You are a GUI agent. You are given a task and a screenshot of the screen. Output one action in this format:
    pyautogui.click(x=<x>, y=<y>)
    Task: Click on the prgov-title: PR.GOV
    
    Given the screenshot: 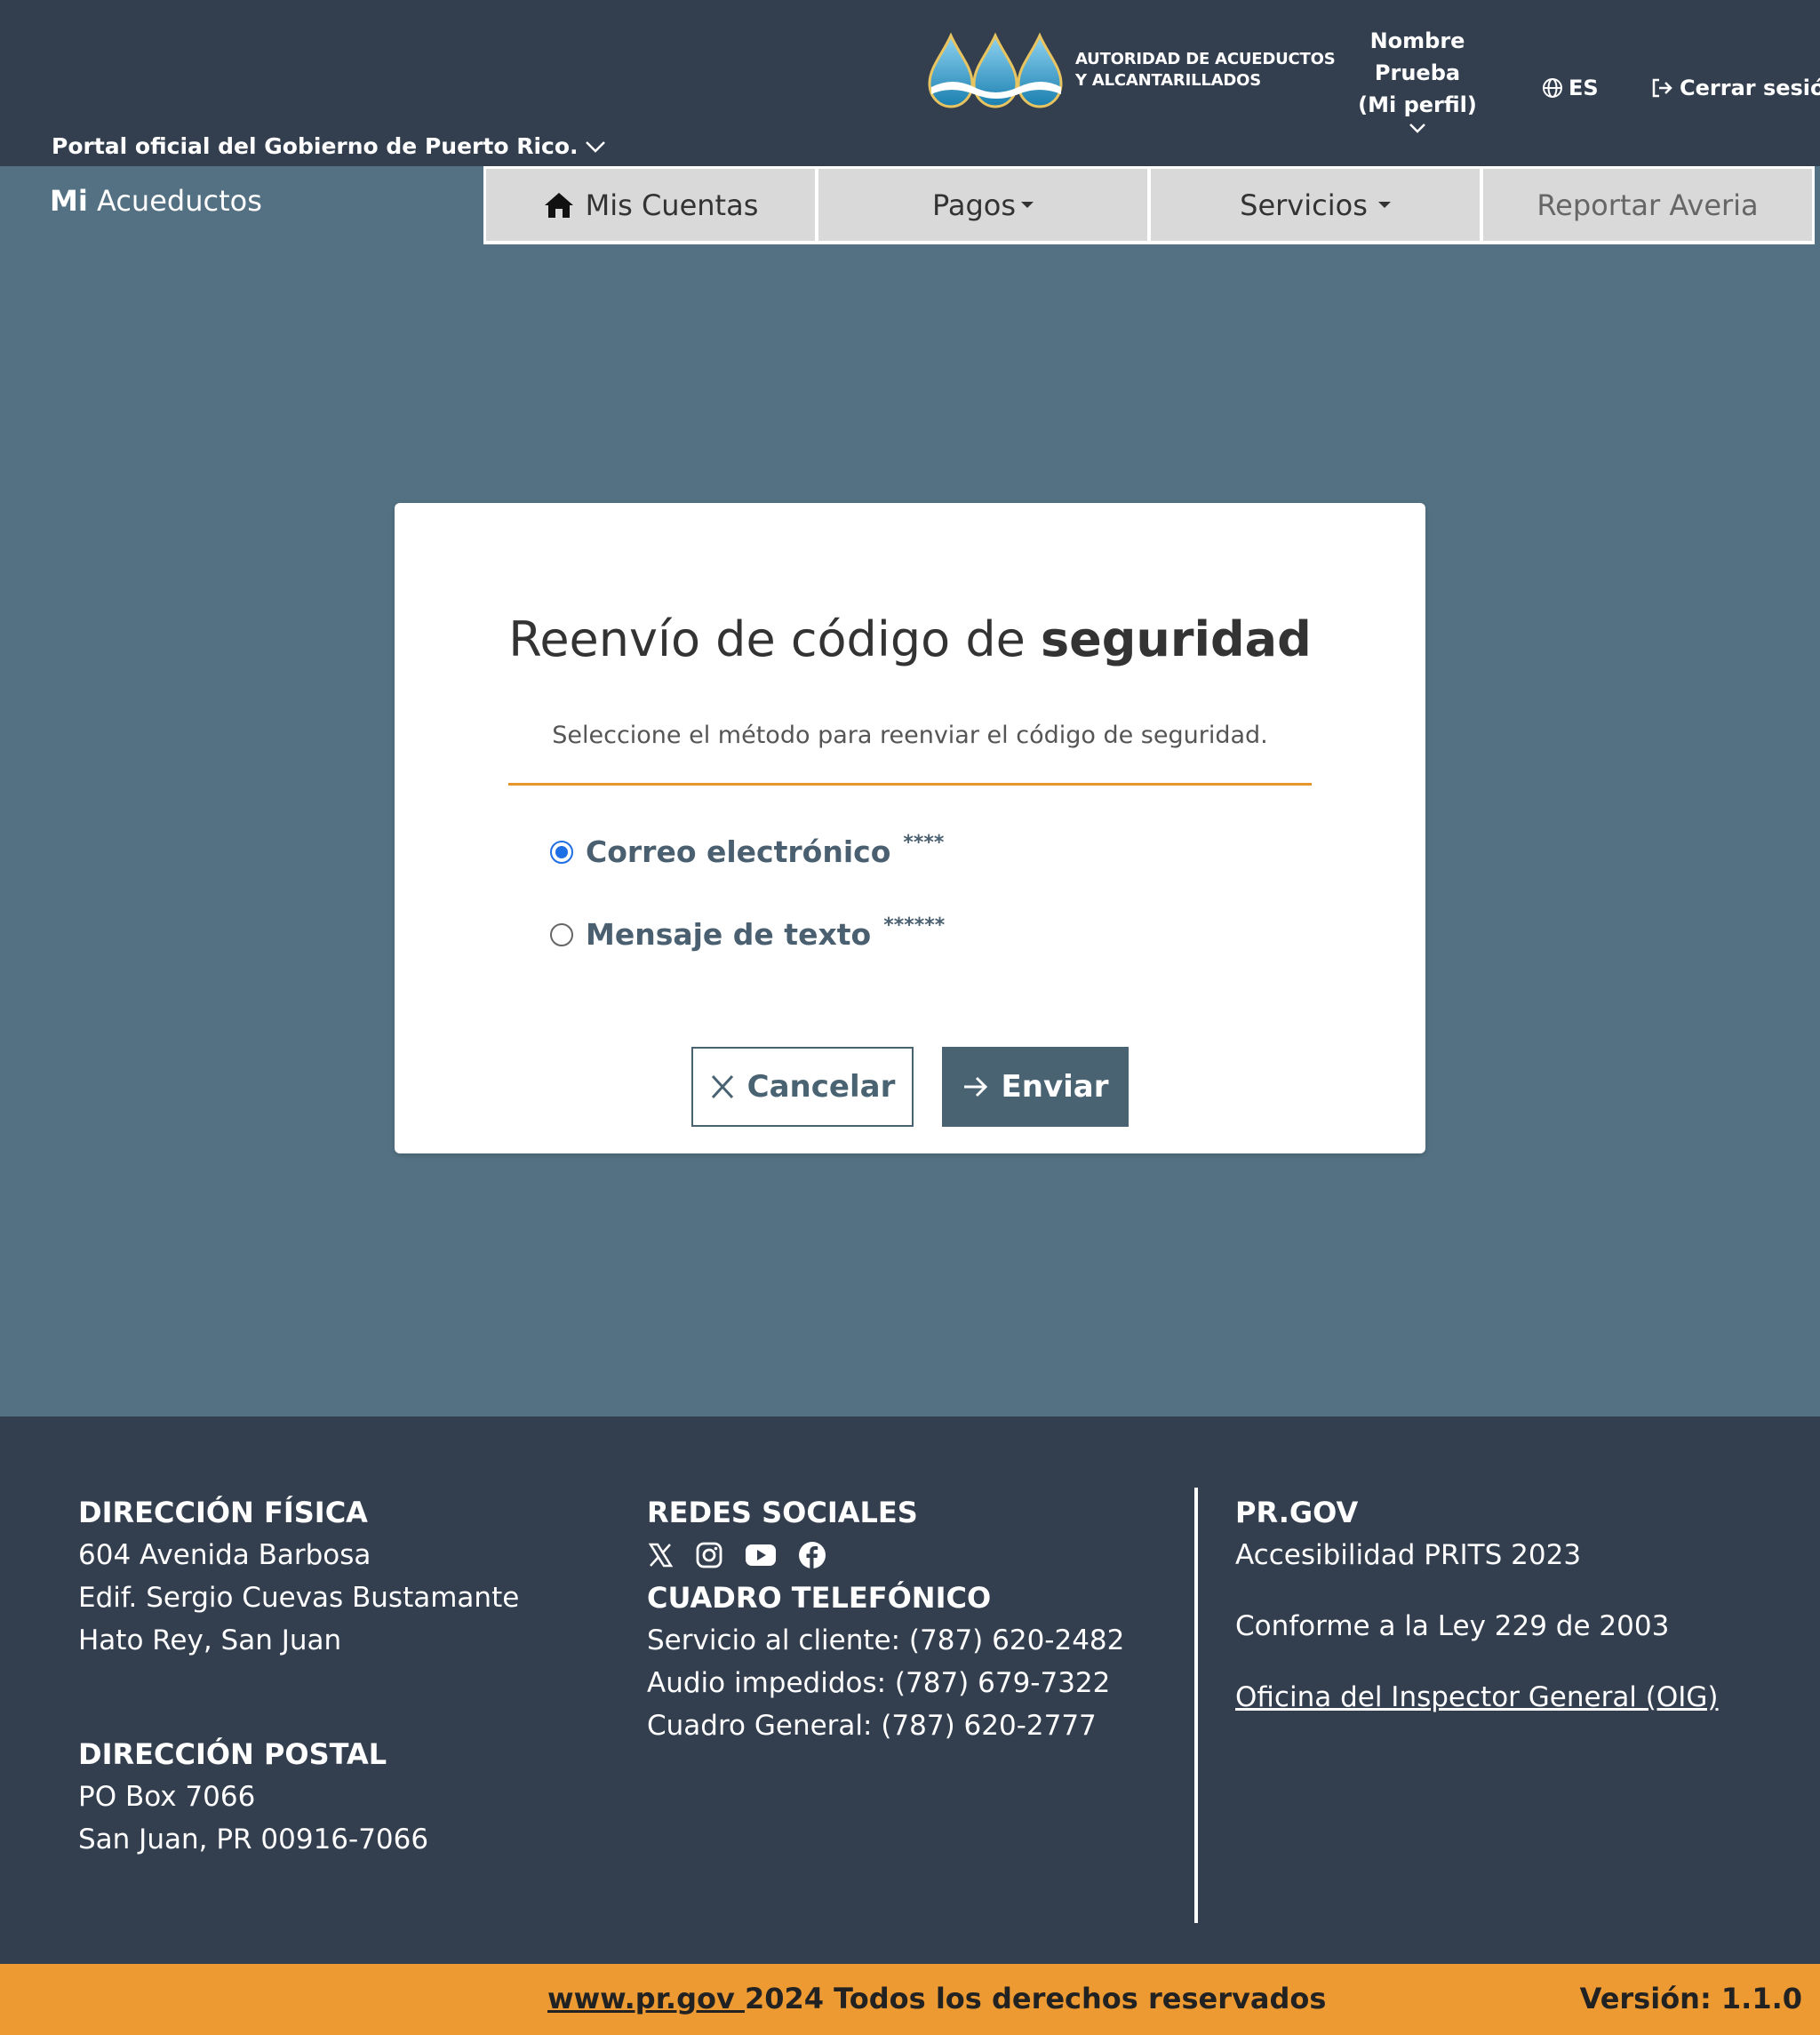 What is the action you would take?
    pyautogui.click(x=1297, y=1512)
    